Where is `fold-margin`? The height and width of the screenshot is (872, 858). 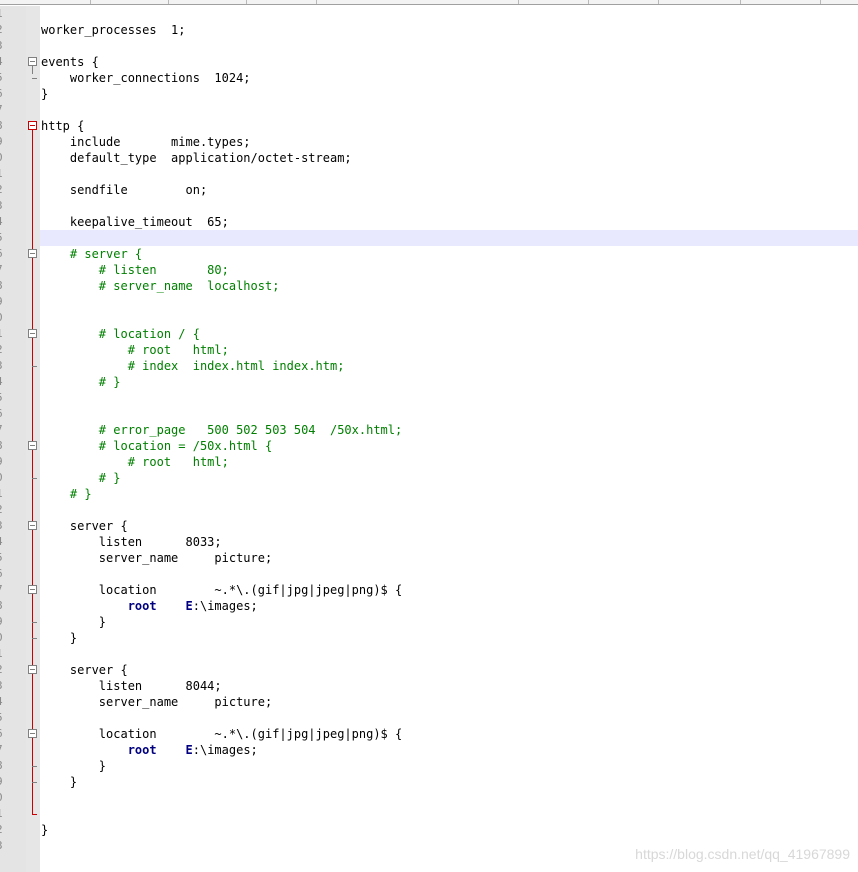 fold-margin is located at coordinates (33, 439).